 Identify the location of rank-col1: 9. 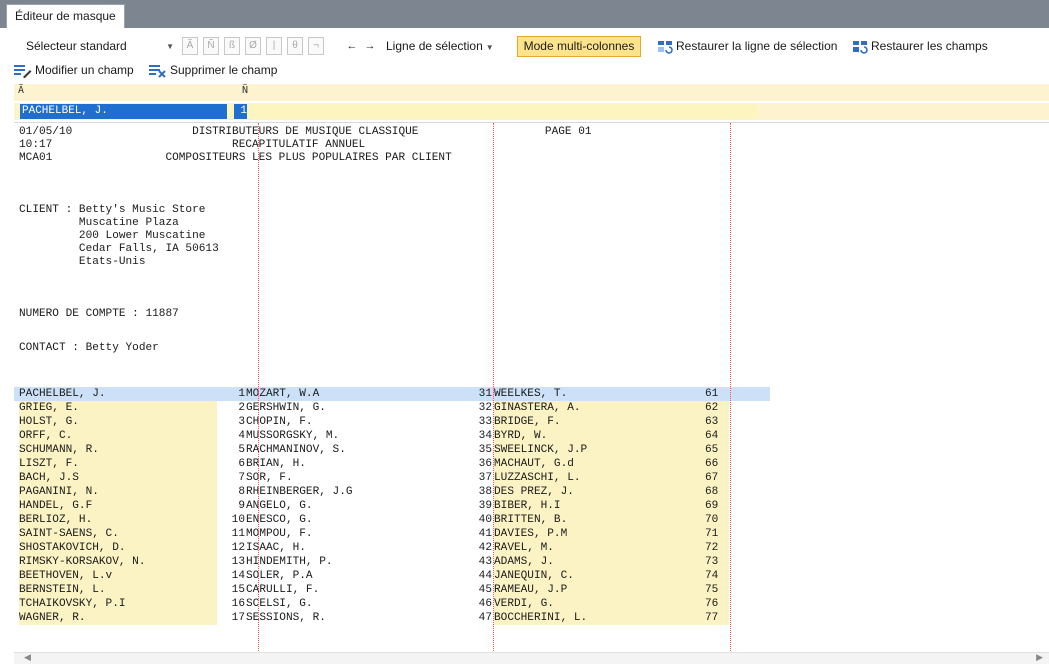
(241, 506).